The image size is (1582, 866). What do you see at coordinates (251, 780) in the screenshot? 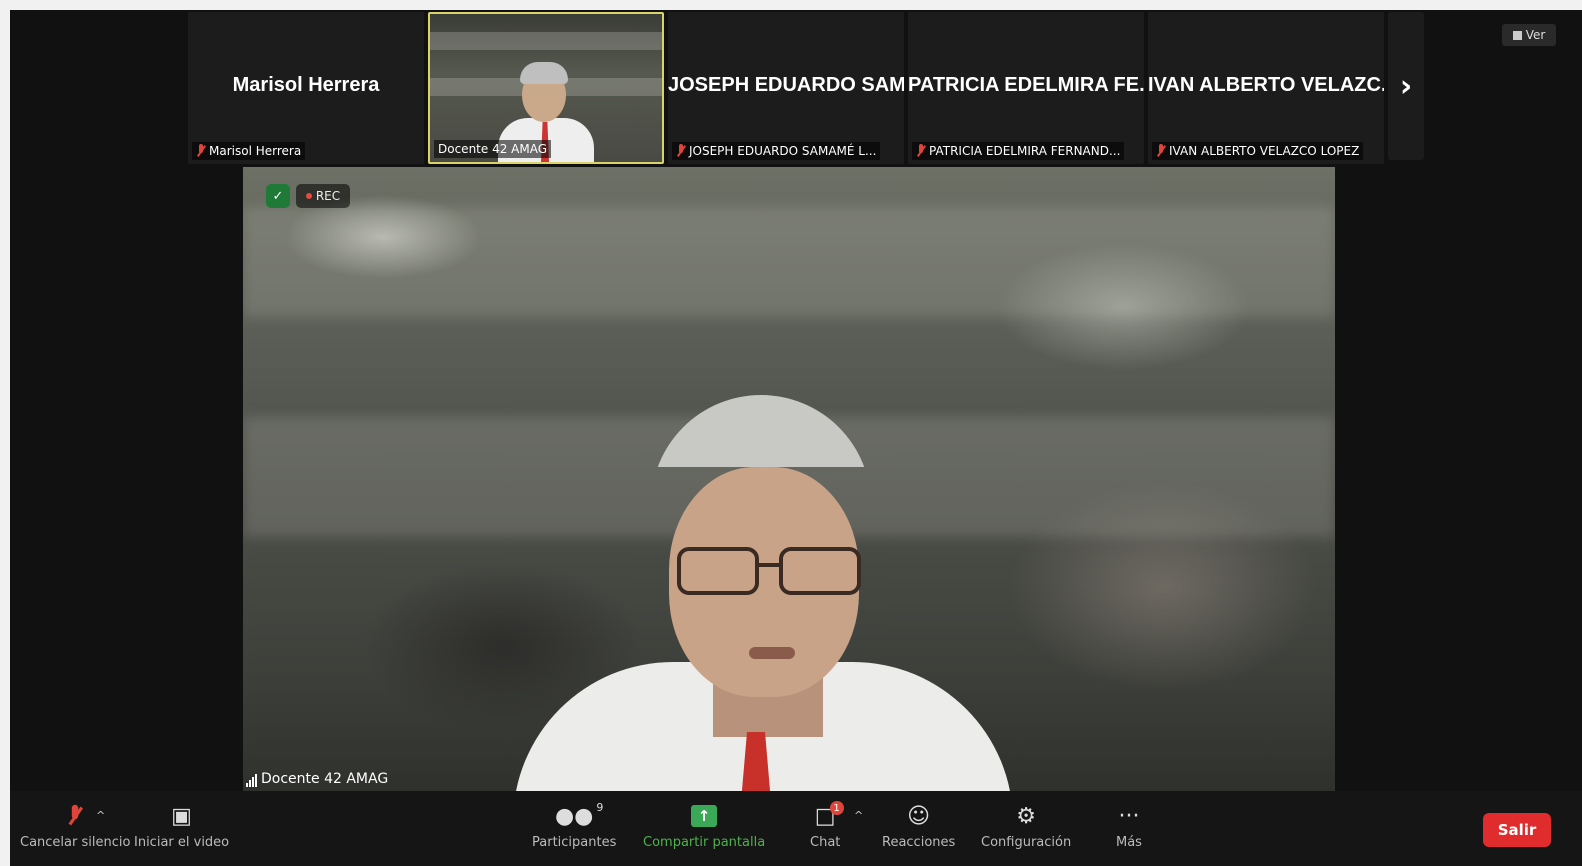
I see `signal-strength-icon` at bounding box center [251, 780].